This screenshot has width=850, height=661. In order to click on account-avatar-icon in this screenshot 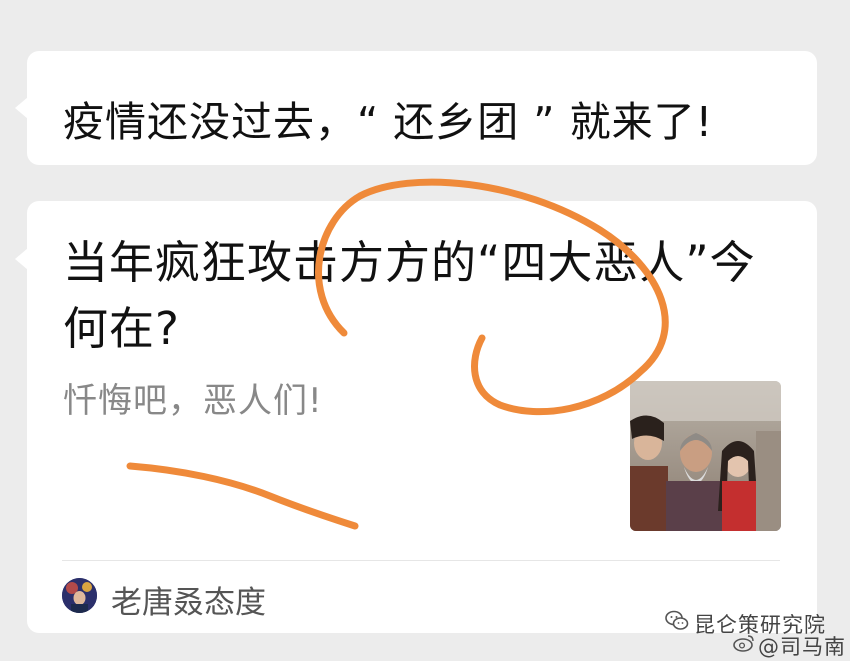, I will do `click(79, 595)`.